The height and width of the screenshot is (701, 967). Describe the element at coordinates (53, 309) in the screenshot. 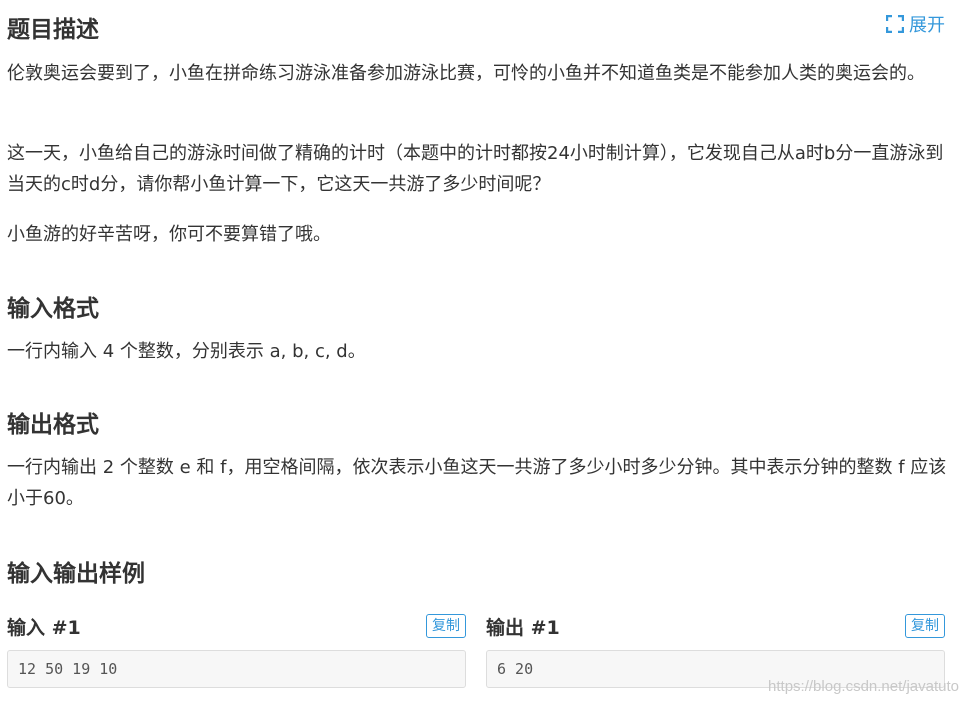

I see `input-format-title: 输入格式` at that location.